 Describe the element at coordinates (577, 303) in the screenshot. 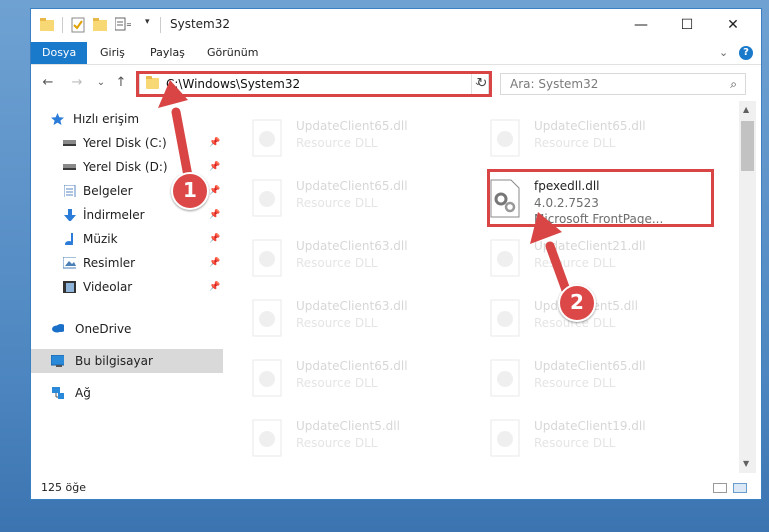

I see `step-badge-2: 2` at that location.